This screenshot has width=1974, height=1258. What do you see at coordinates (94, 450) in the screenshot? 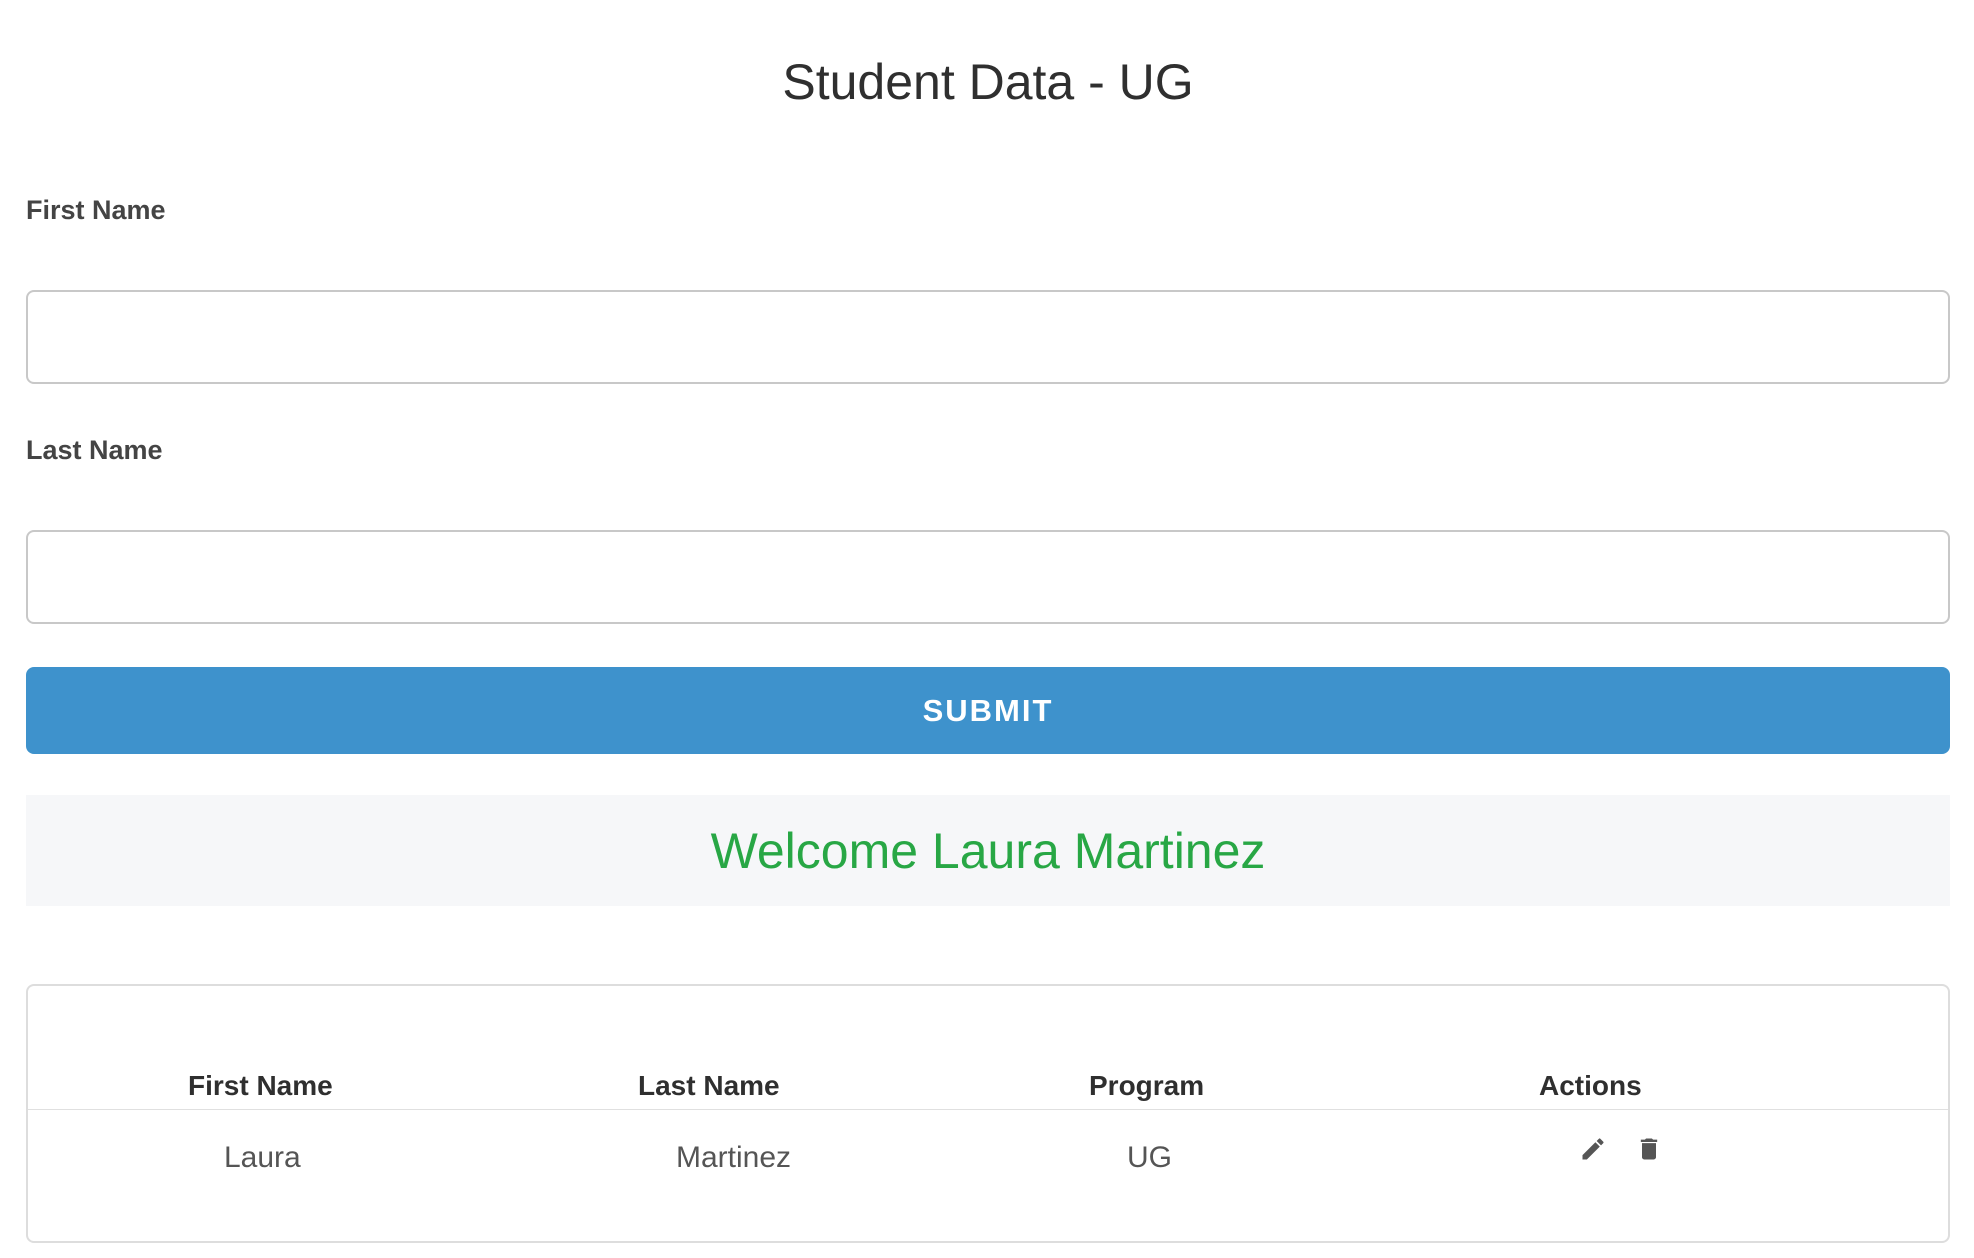
I see `last-name-label: Last Name` at bounding box center [94, 450].